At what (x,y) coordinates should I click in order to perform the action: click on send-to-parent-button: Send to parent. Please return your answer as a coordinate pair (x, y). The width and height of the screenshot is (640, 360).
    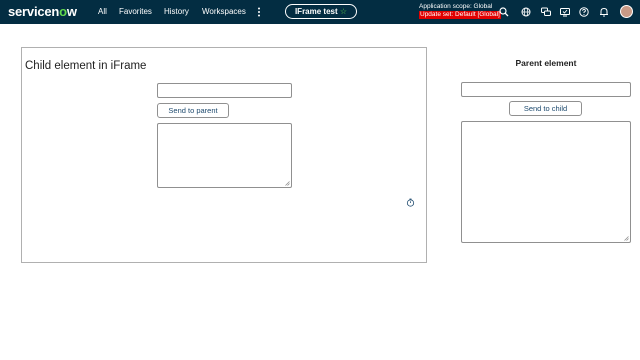
    Looking at the image, I should click on (193, 110).